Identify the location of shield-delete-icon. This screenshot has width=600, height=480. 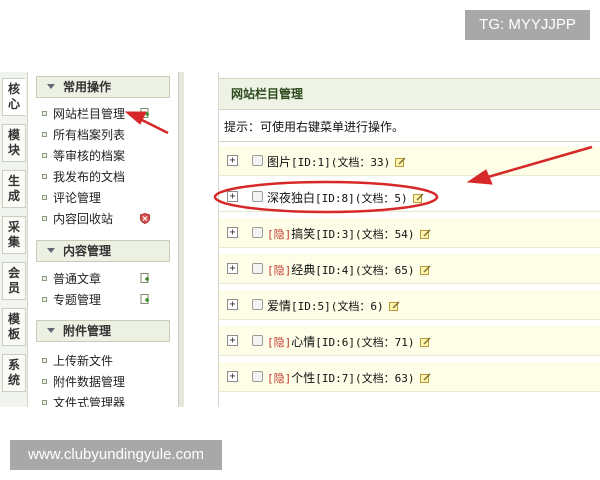
(145, 218).